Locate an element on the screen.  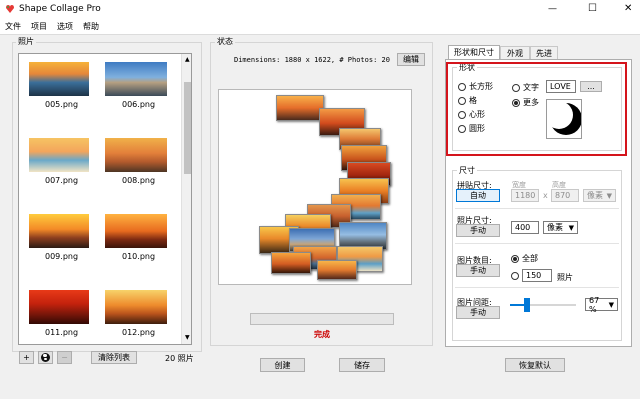
tab-shape-size: 形状和尺寸 is located at coordinates (474, 52).